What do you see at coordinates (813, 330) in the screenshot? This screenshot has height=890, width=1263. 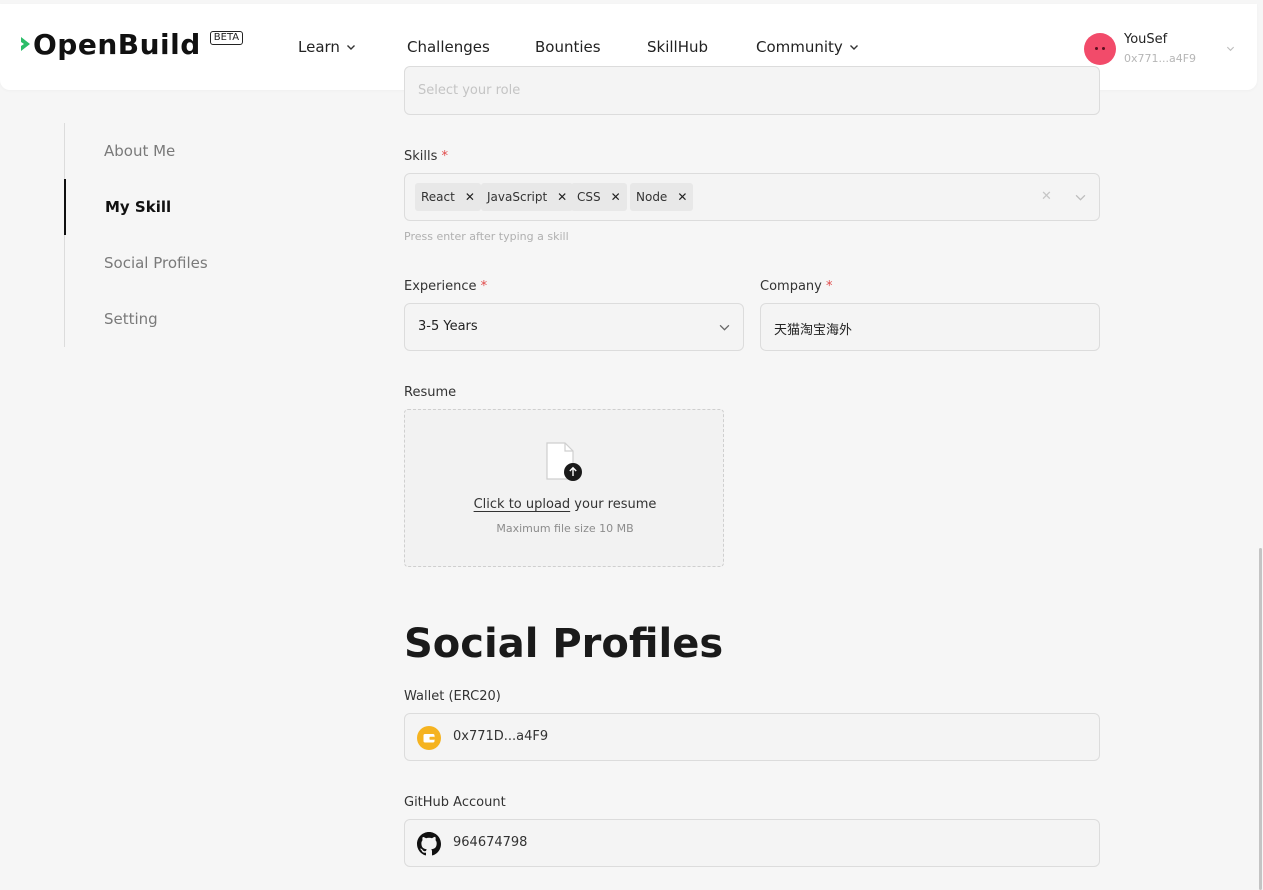 I see `company-value: 天猫淘宝海外` at bounding box center [813, 330].